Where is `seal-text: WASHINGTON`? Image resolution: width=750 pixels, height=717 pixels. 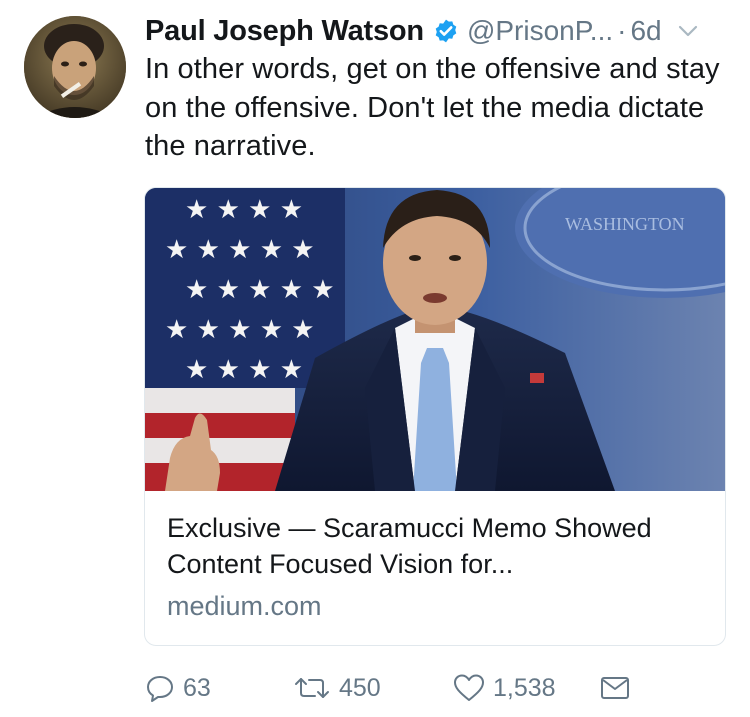
seal-text: WASHINGTON is located at coordinates (625, 224).